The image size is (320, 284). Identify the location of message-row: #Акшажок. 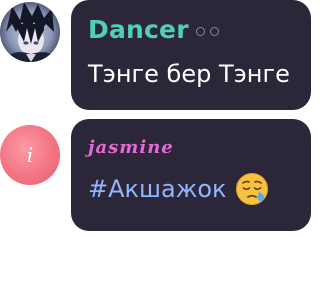
(192, 189).